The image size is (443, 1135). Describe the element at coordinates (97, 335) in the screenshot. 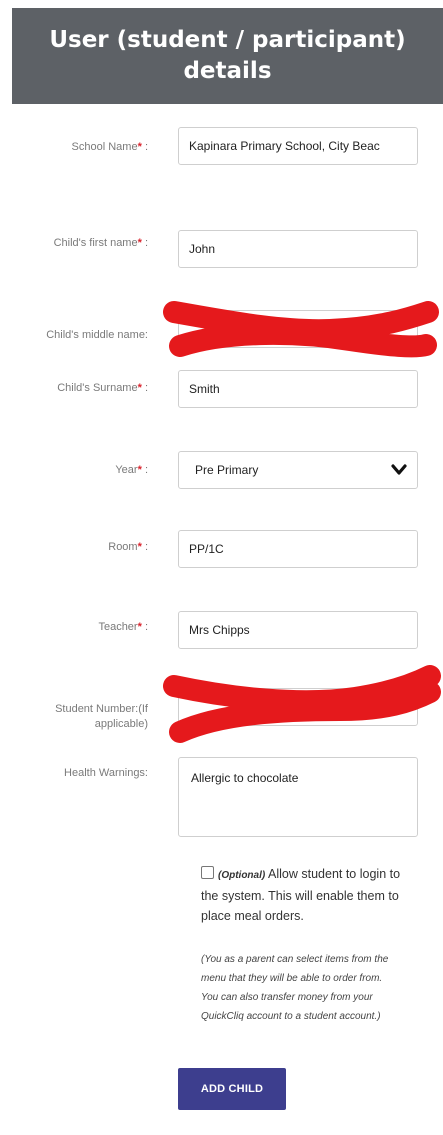

I see `middle-name-label: Child's middle name:` at that location.